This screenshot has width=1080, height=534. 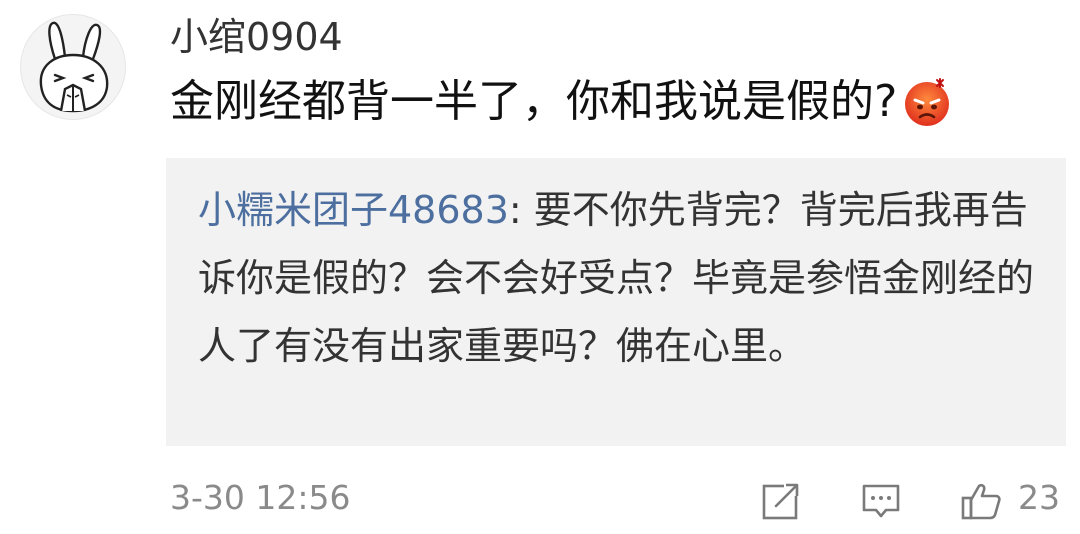 I want to click on bunny-avatar-icon, so click(x=74, y=67).